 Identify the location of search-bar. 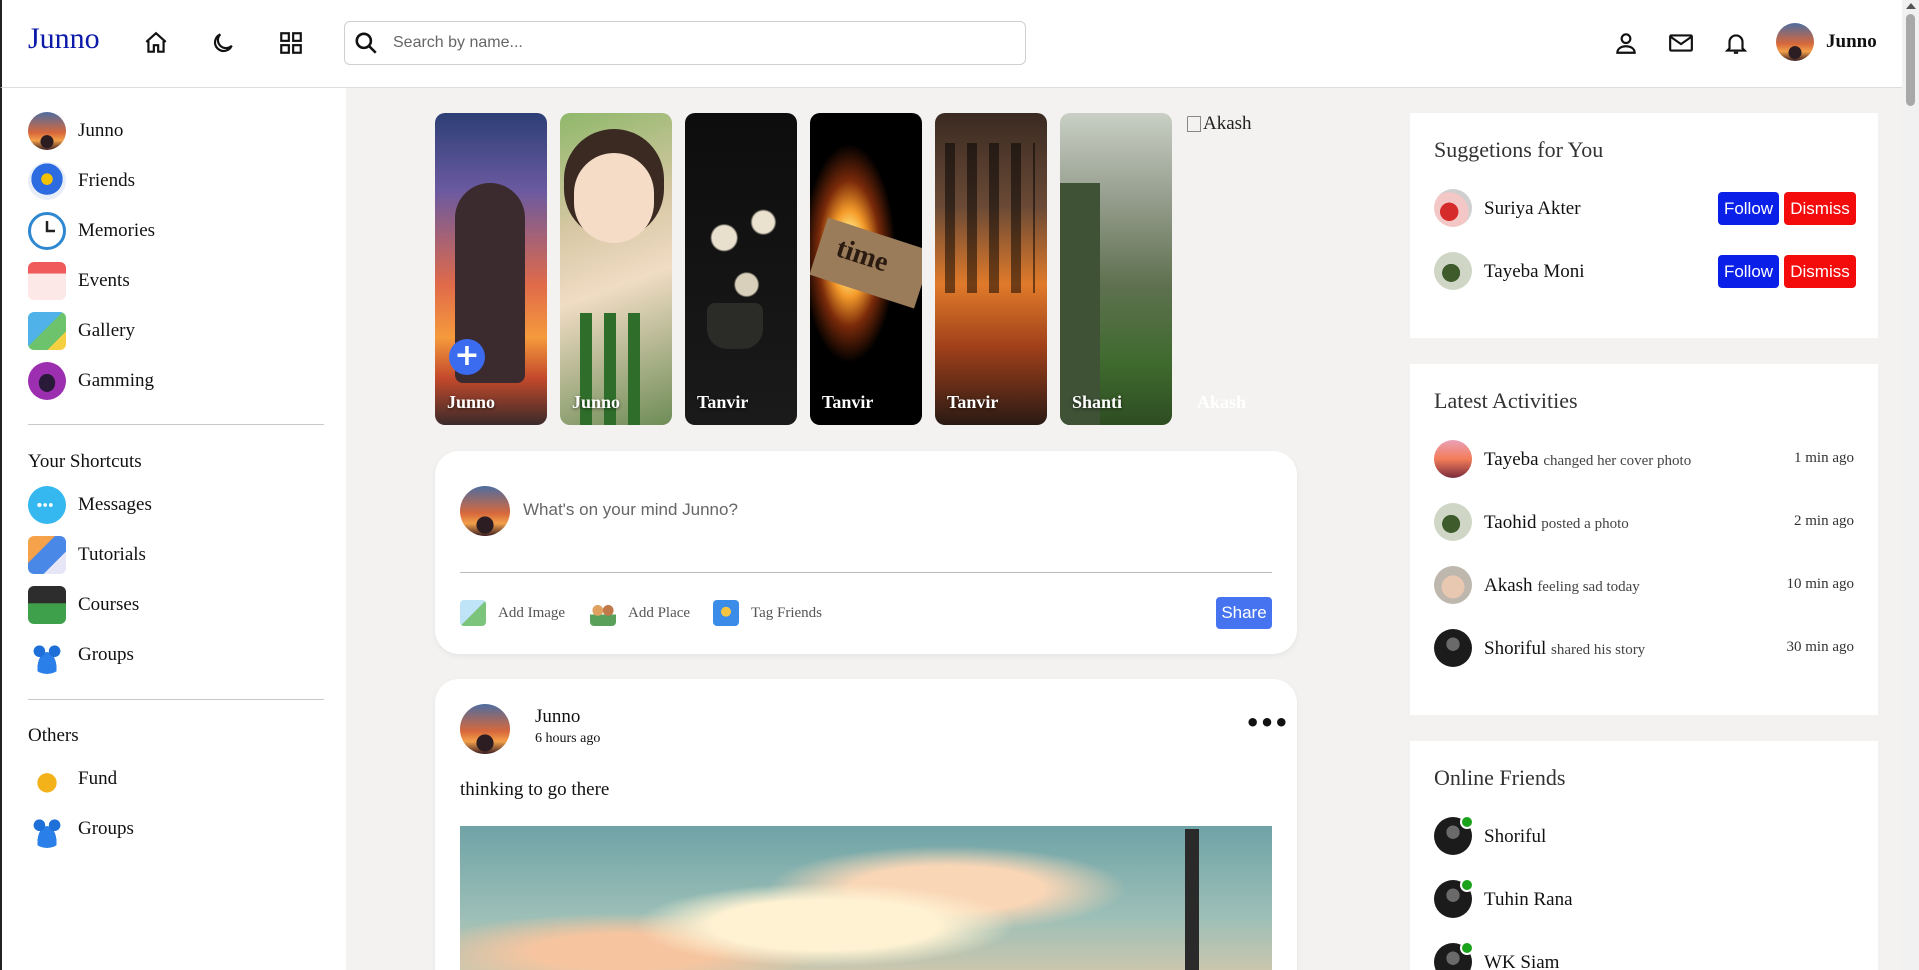
(685, 43).